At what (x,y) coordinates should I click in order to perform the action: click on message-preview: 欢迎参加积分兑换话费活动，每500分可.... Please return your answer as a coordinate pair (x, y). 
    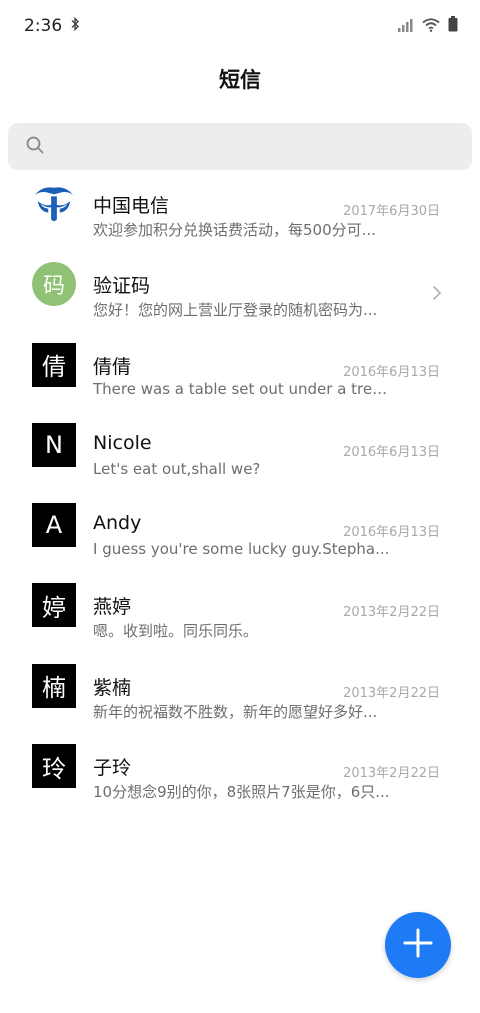
    Looking at the image, I should click on (234, 230).